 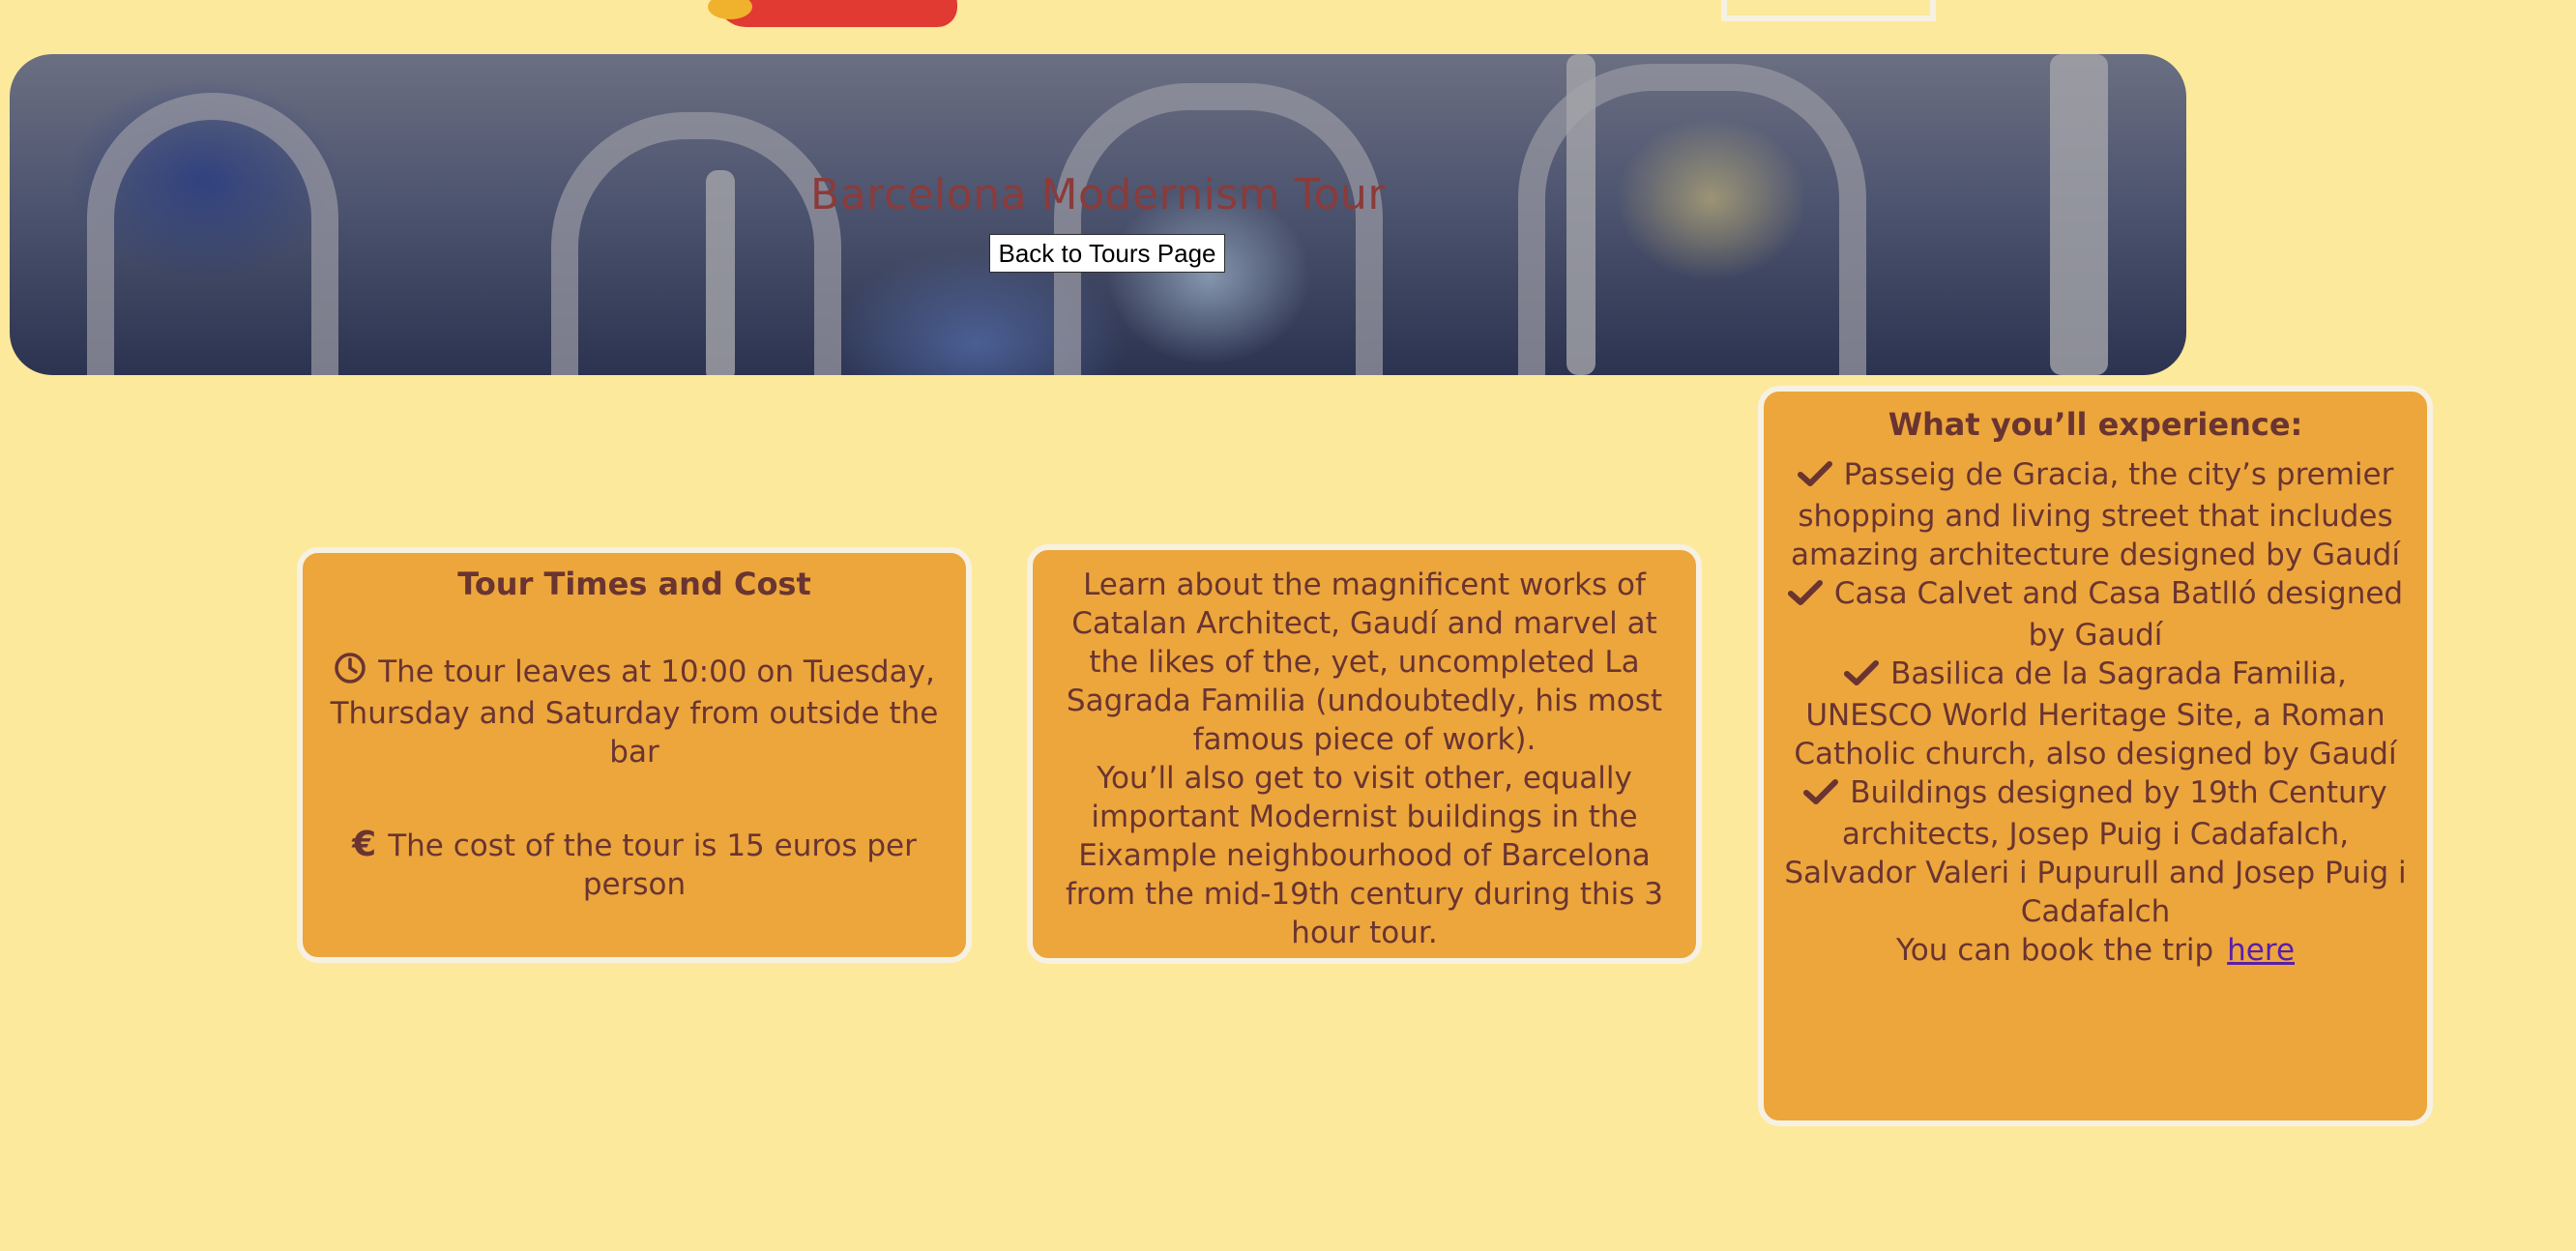 What do you see at coordinates (1107, 253) in the screenshot?
I see `back-to-tours-button: Back to Tours Page` at bounding box center [1107, 253].